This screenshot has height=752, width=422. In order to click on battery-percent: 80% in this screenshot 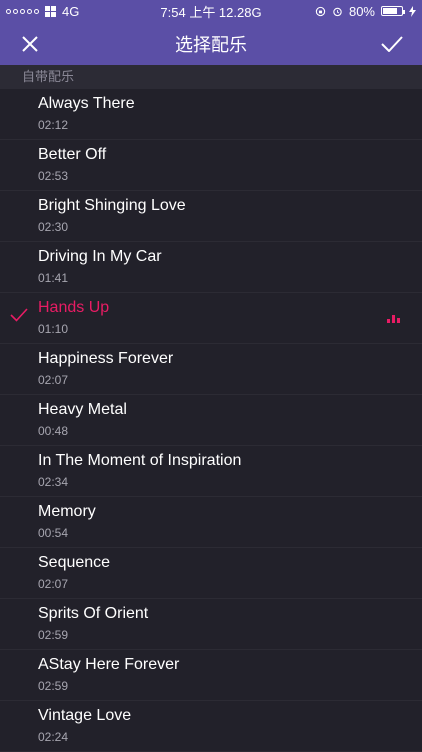, I will do `click(361, 11)`.